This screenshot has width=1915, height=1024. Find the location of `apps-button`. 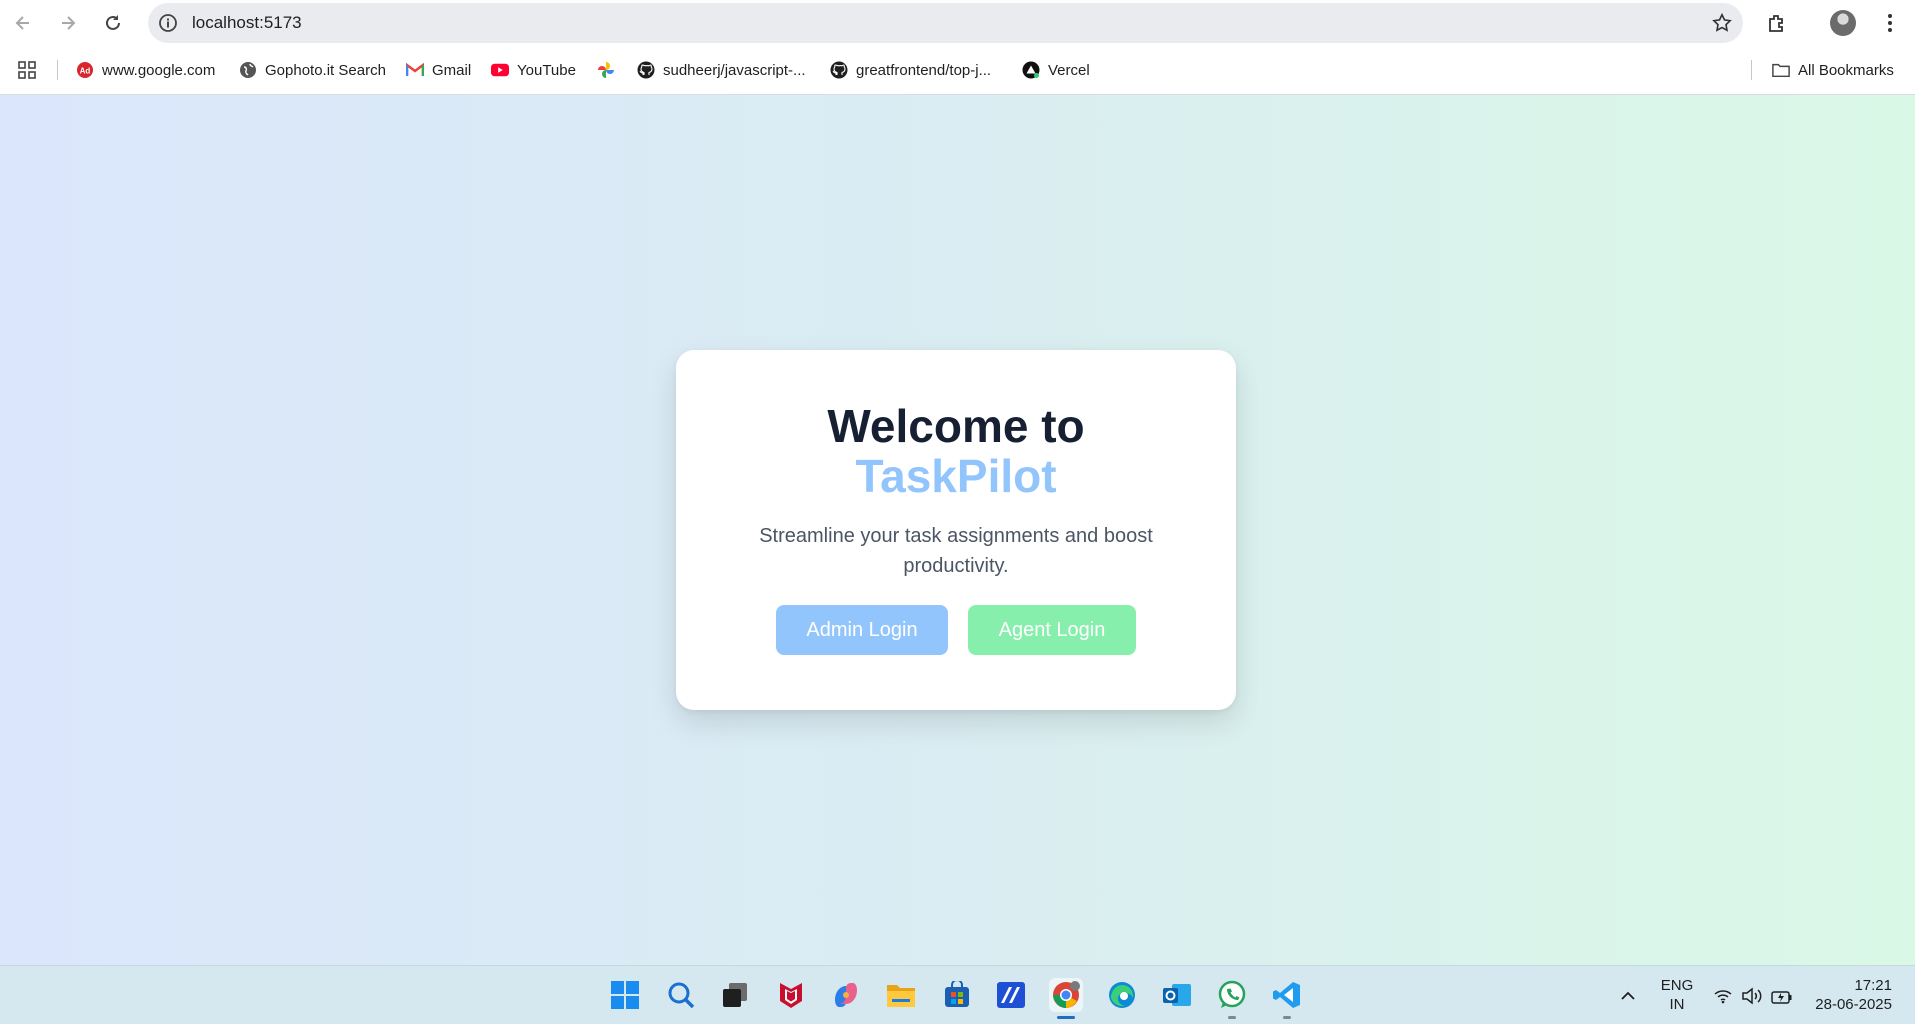

apps-button is located at coordinates (27, 70).